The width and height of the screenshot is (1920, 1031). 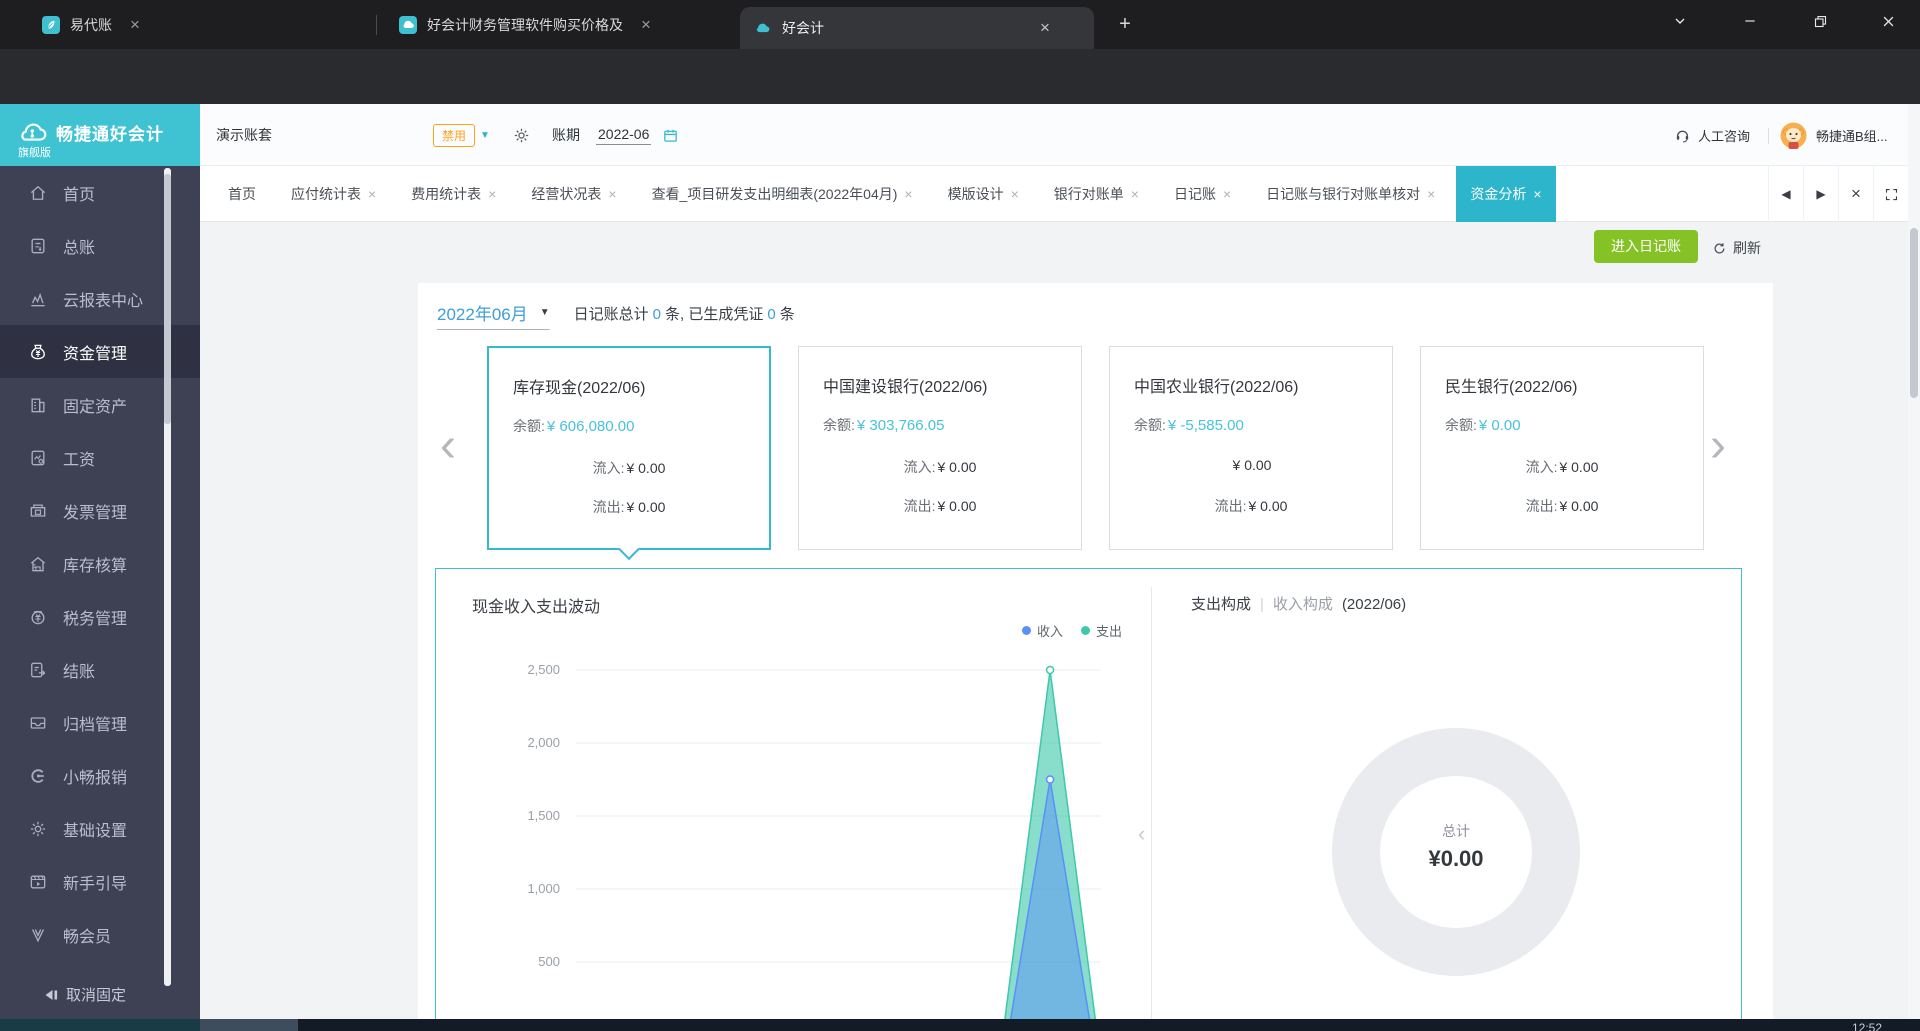 What do you see at coordinates (244, 135) in the screenshot?
I see `account-set-label: 演示账套` at bounding box center [244, 135].